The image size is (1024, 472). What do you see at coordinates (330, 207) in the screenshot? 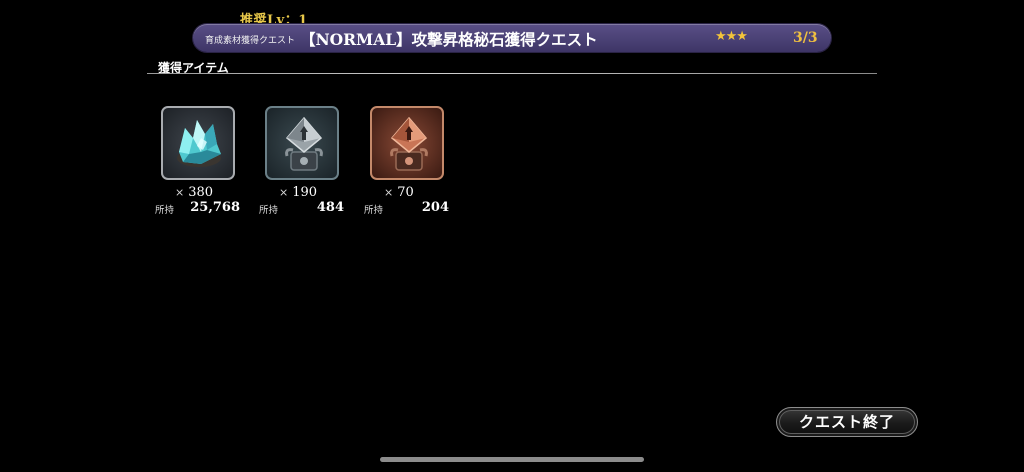
I see `owned-count: 484` at bounding box center [330, 207].